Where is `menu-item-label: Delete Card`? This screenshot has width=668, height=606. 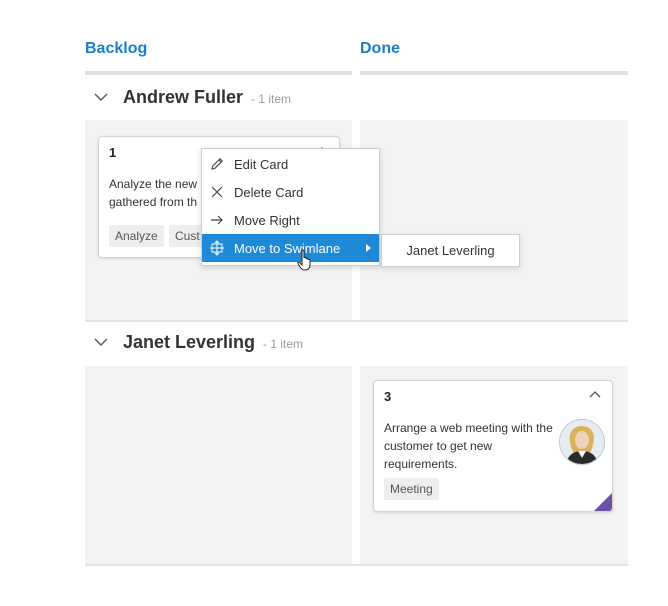 menu-item-label: Delete Card is located at coordinates (269, 192).